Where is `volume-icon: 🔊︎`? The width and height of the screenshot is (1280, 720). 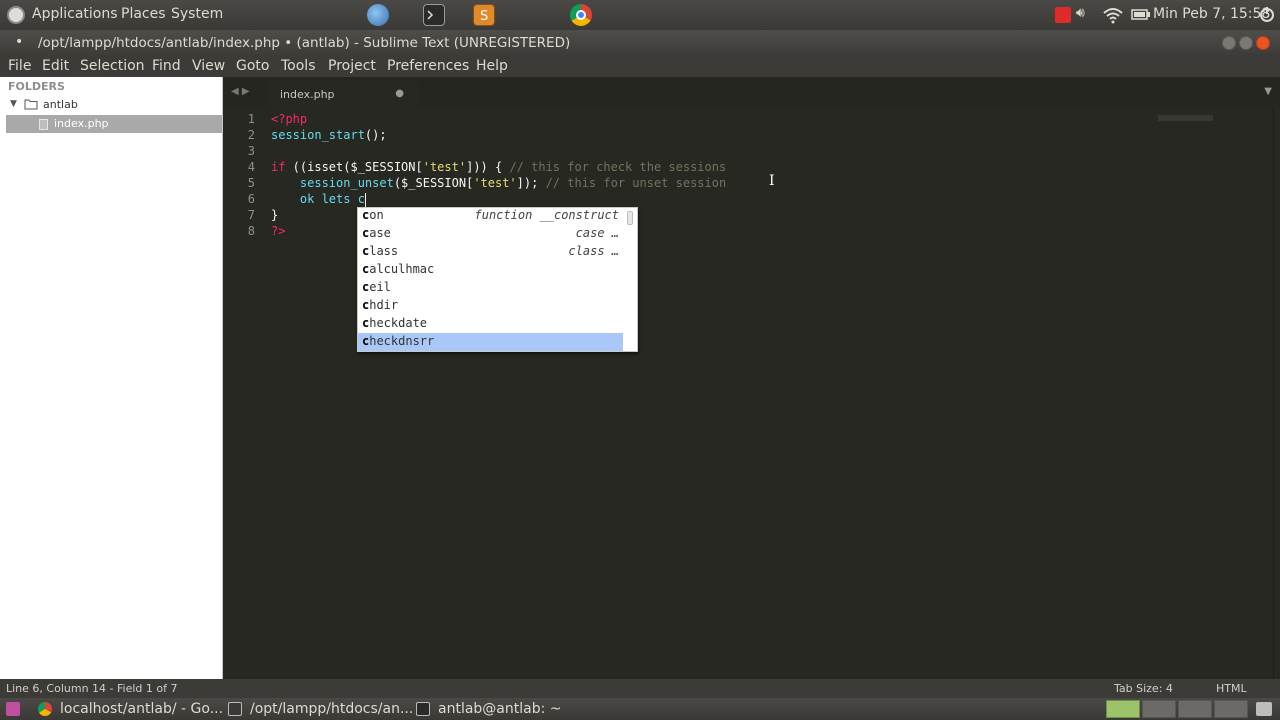 volume-icon: 🔊︎ is located at coordinates (1080, 13).